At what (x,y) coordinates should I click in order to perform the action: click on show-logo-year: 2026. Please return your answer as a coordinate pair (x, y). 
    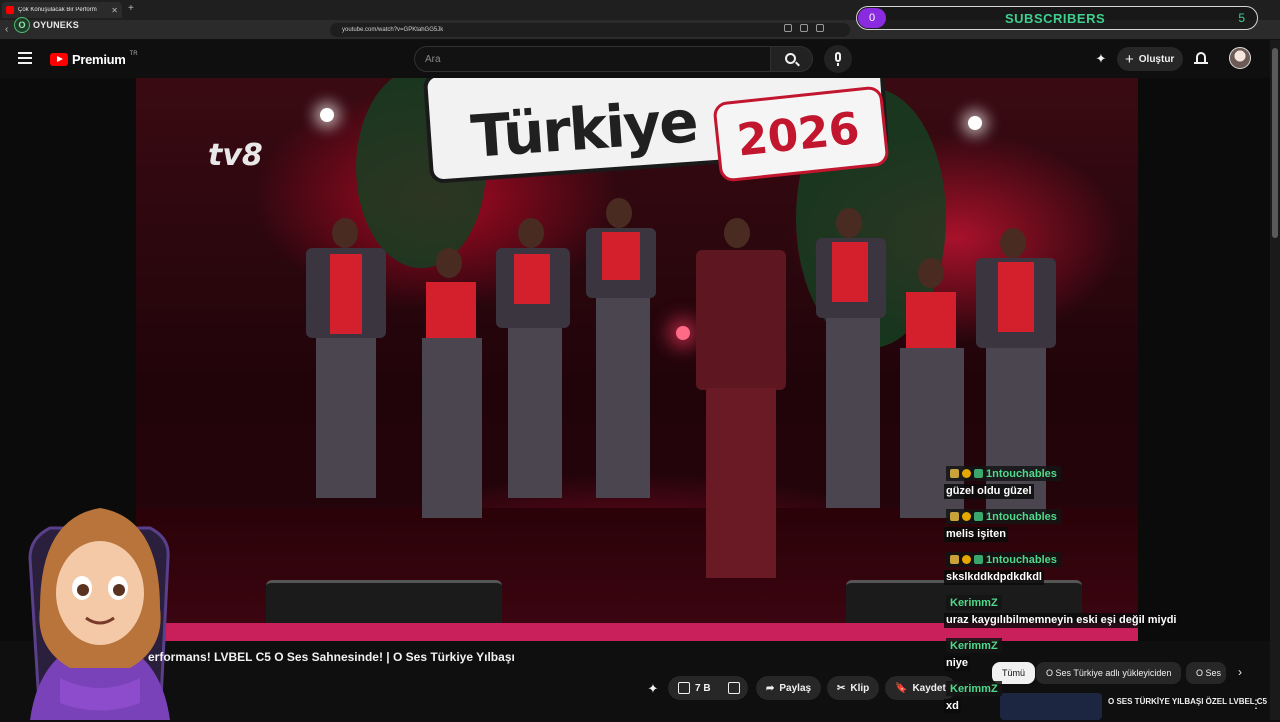
    Looking at the image, I should click on (798, 135).